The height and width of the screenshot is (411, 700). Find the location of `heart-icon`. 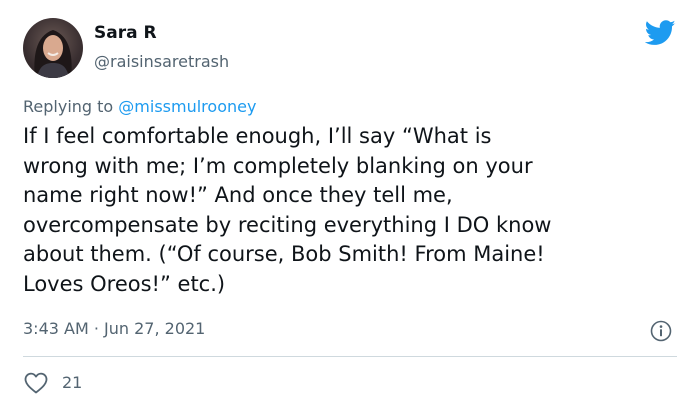

heart-icon is located at coordinates (36, 383).